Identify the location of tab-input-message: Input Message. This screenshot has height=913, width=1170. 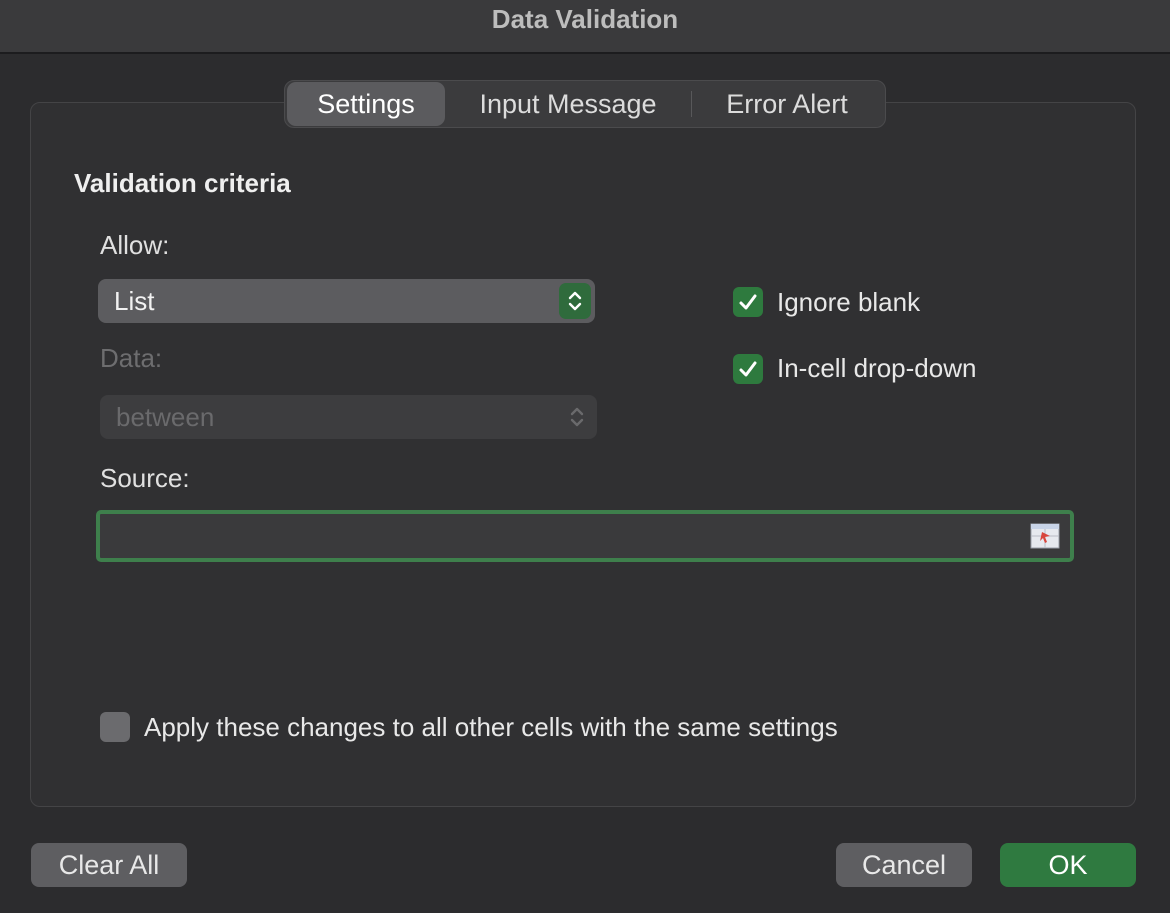
(568, 104).